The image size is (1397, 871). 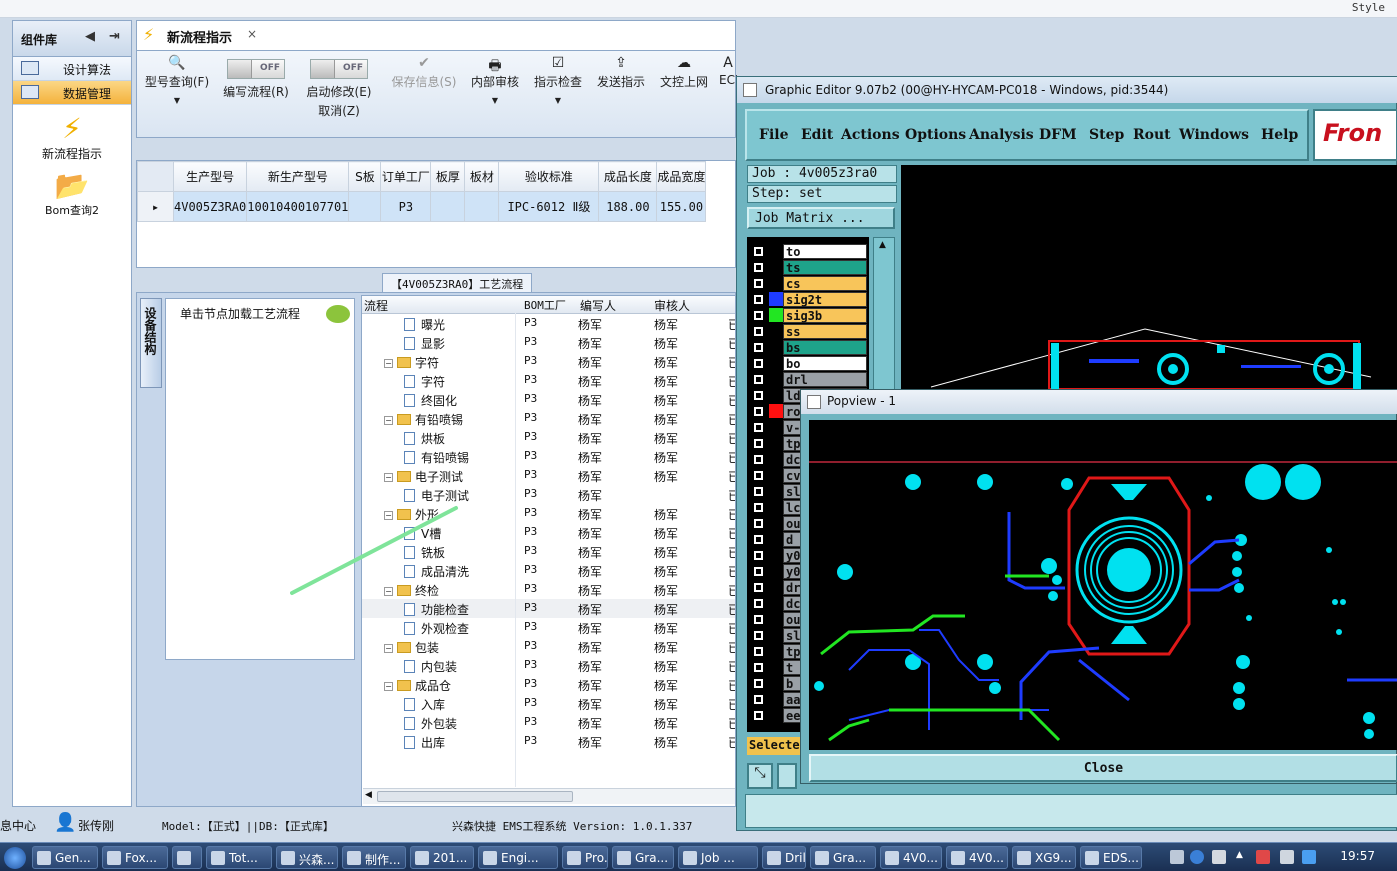 I want to click on table-cell: P3, so click(x=406, y=206).